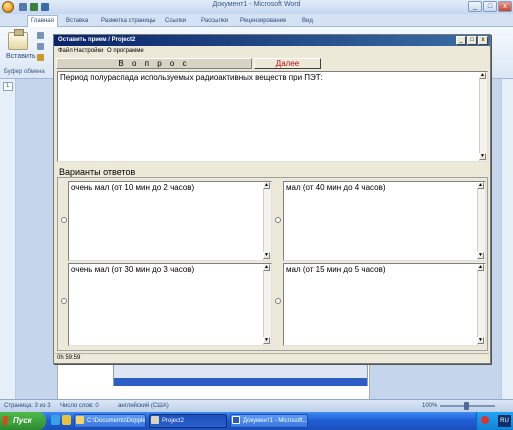 This screenshot has height=430, width=513. I want to click on tab-view: Вид, so click(307, 21).